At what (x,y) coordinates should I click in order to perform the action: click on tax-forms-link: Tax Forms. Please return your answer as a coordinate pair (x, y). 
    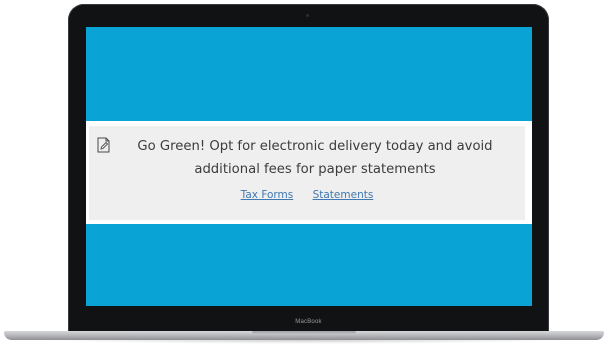
    Looking at the image, I should click on (267, 195).